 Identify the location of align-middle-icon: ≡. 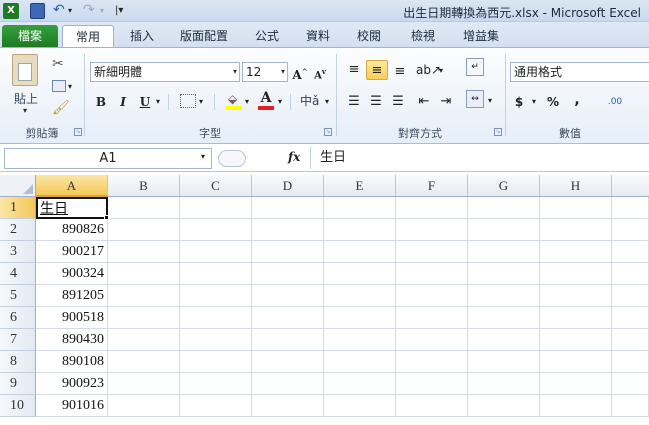
(377, 70).